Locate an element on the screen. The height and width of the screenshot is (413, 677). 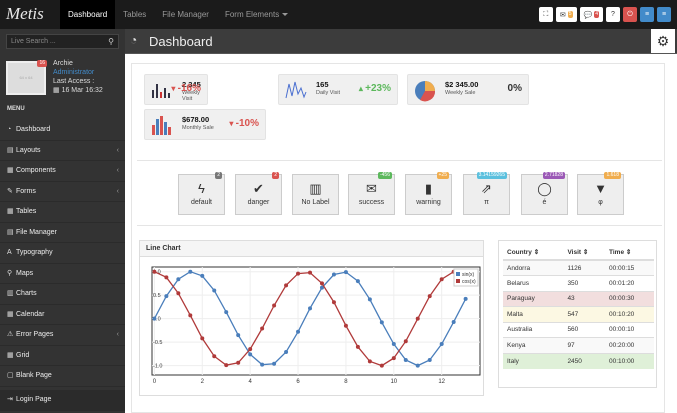
quick-button-0: ϟ default 2 is located at coordinates (201, 193).